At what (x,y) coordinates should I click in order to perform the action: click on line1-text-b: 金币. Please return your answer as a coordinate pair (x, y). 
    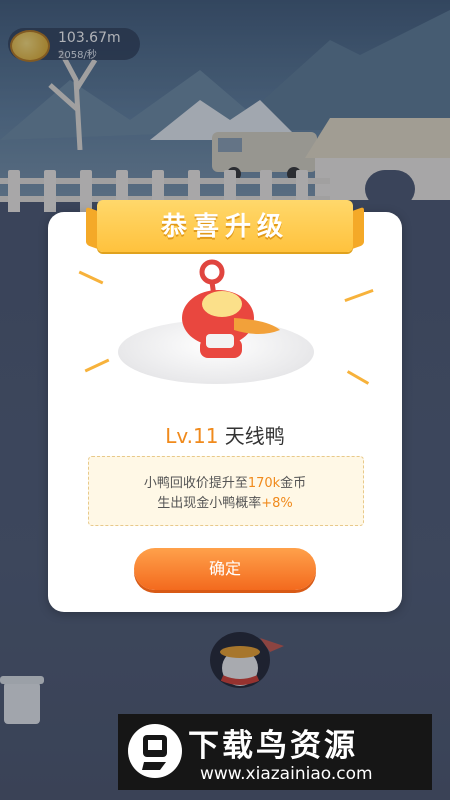
    Looking at the image, I should click on (293, 483).